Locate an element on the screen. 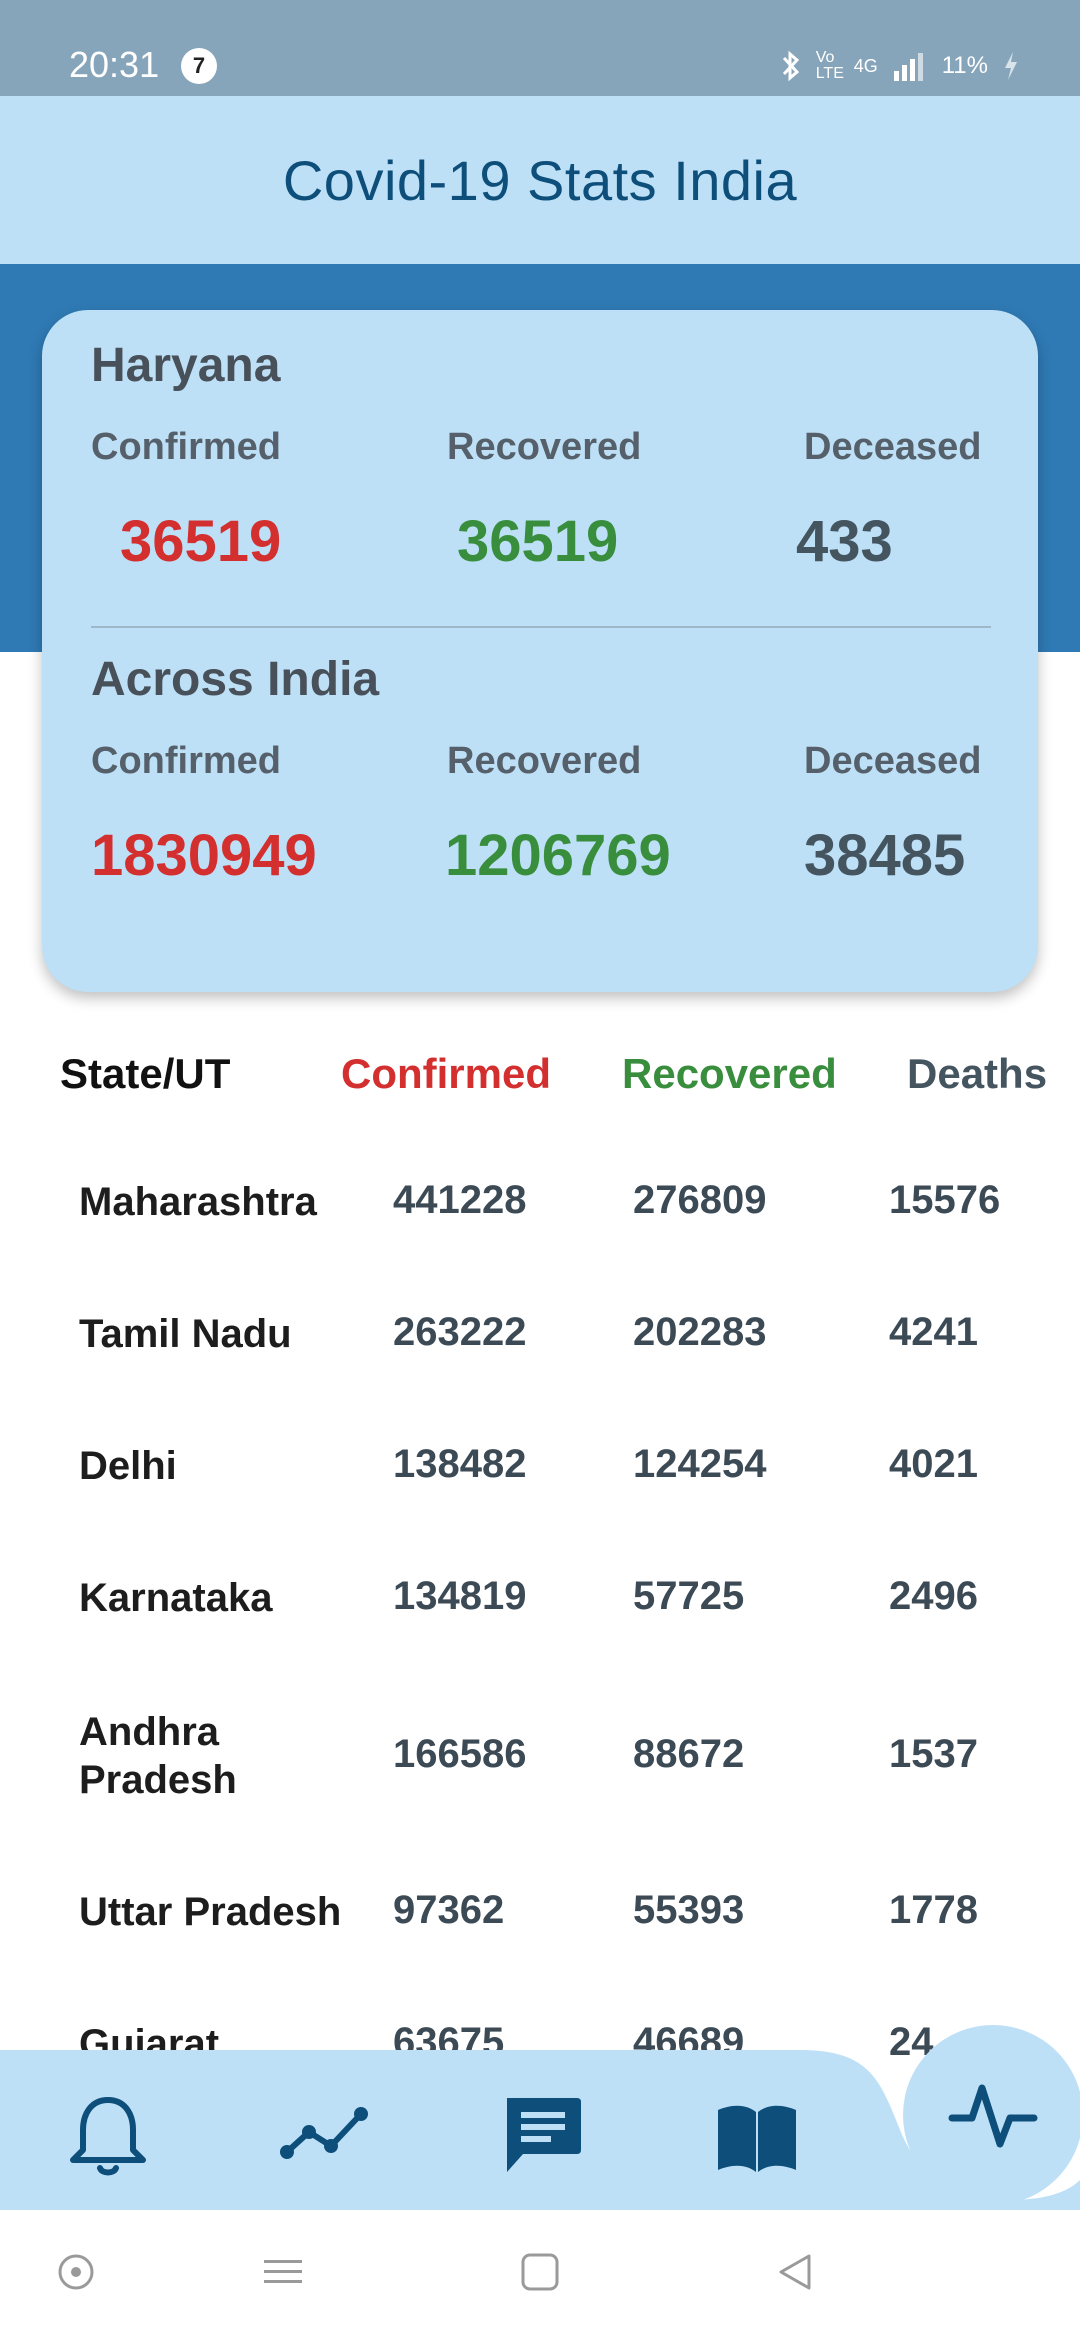 The width and height of the screenshot is (1080, 2340). row-confirmed: 97362 is located at coordinates (449, 1910).